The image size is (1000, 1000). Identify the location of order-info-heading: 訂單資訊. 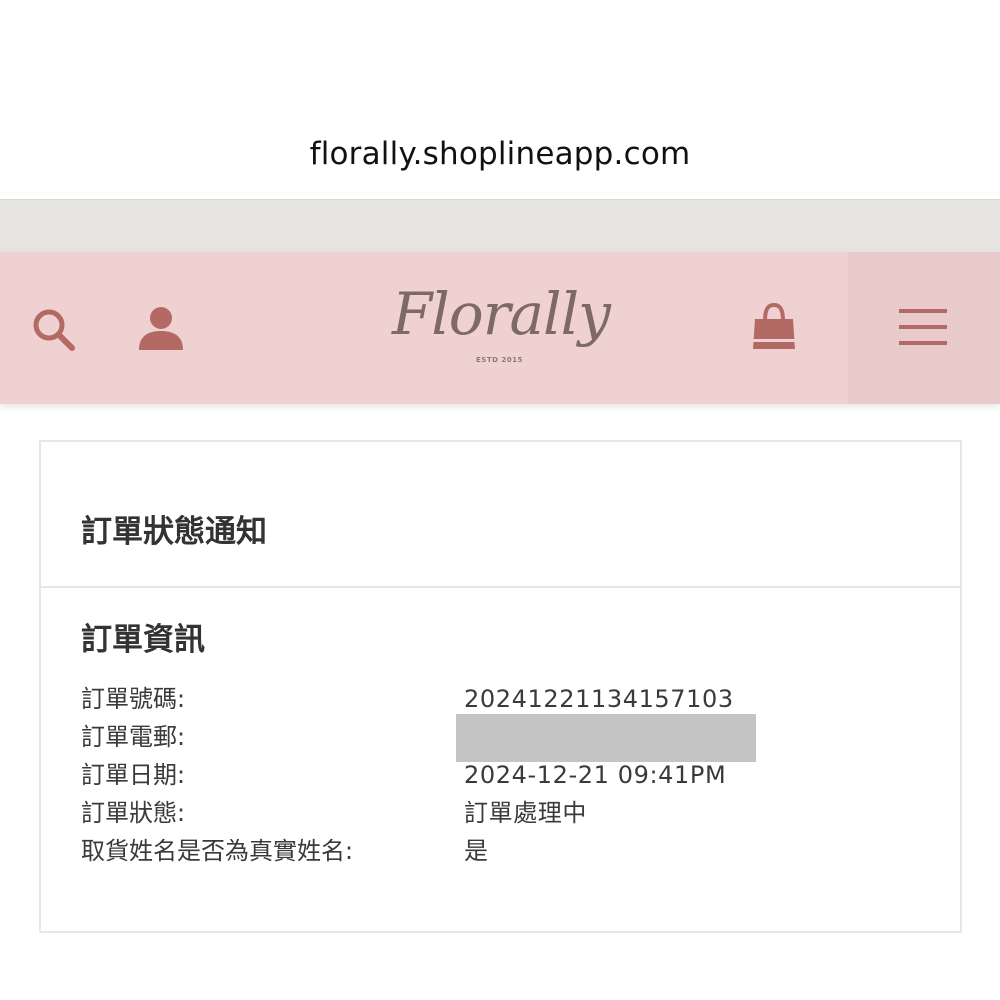
(143, 640).